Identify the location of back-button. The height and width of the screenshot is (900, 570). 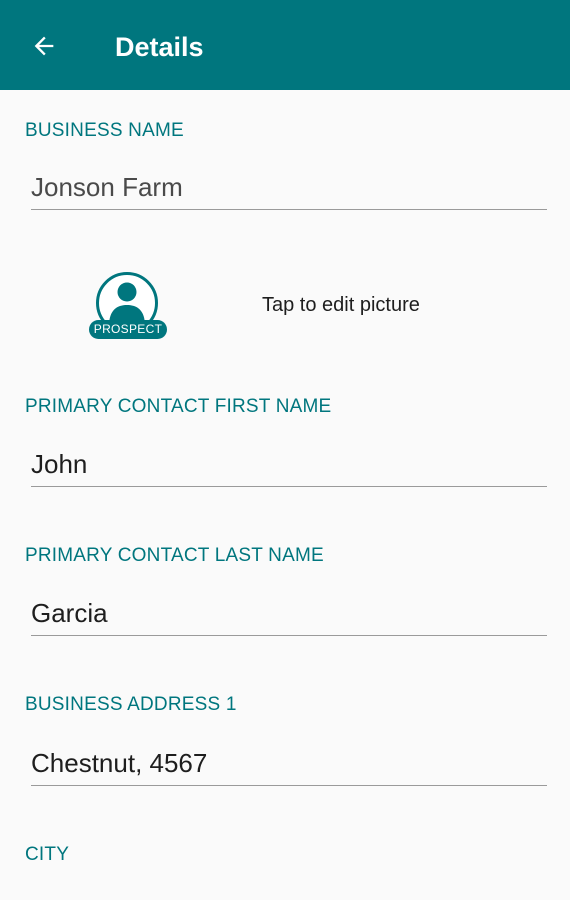
(44, 46).